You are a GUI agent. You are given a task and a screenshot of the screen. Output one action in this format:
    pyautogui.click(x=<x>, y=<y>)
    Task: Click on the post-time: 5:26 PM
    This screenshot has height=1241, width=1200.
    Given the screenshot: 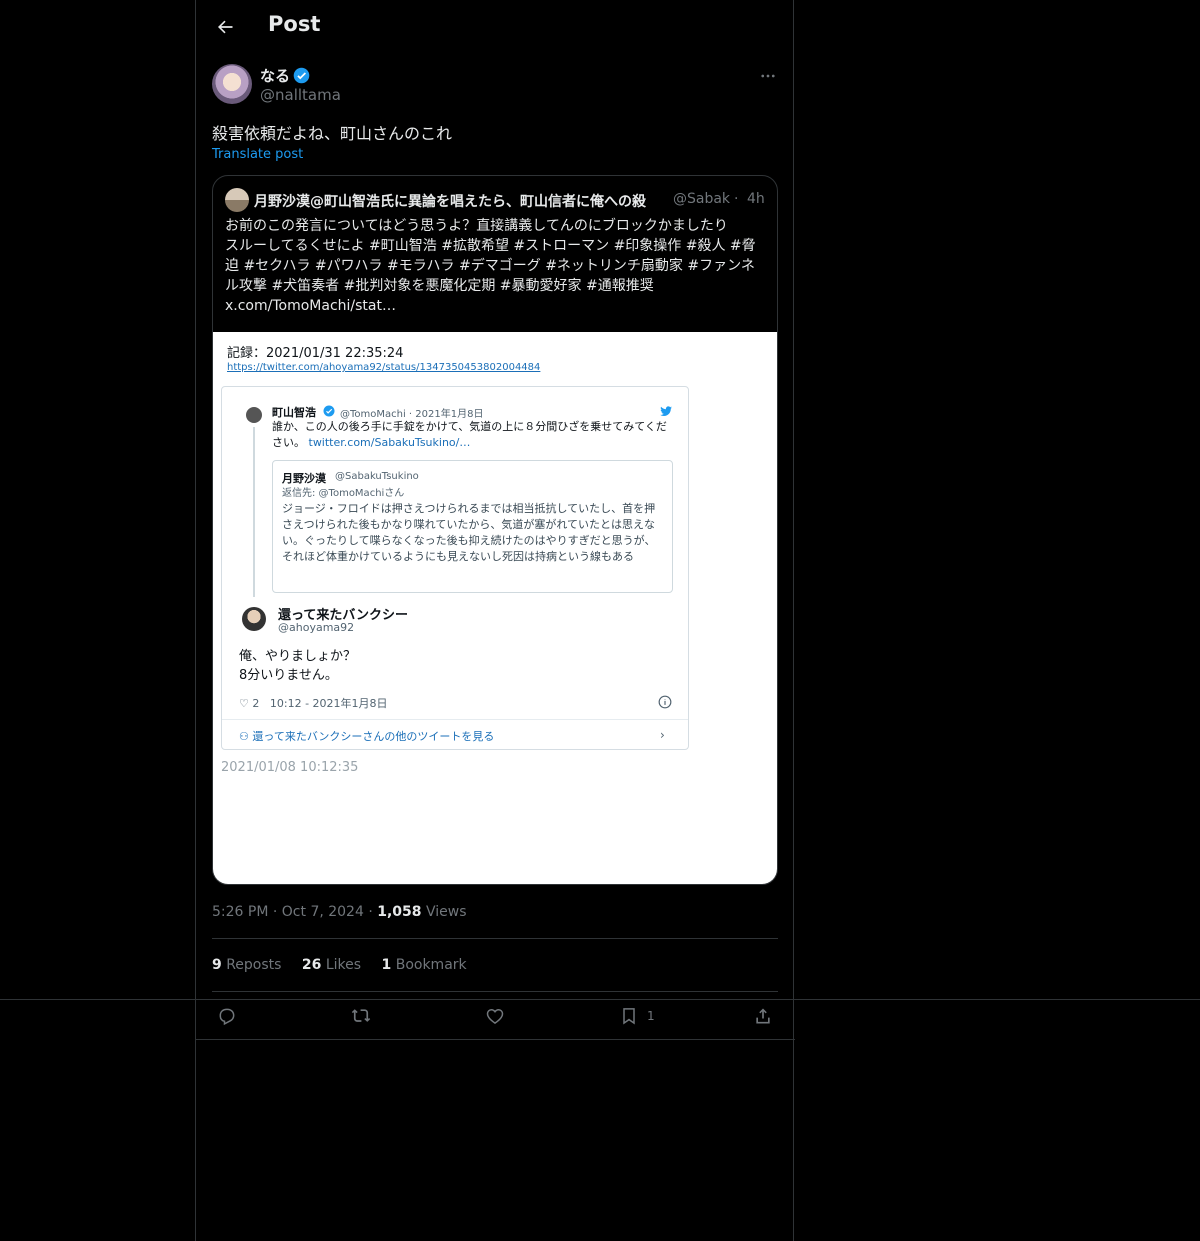 What is the action you would take?
    pyautogui.click(x=240, y=912)
    